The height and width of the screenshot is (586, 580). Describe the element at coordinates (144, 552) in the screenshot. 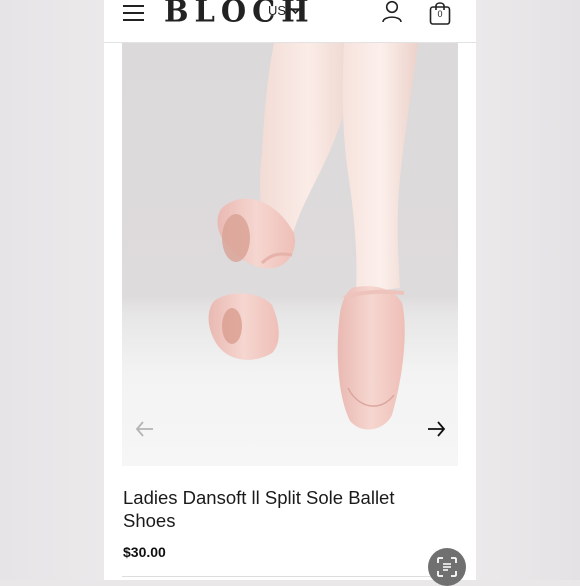

I see `product-price: $30.00` at that location.